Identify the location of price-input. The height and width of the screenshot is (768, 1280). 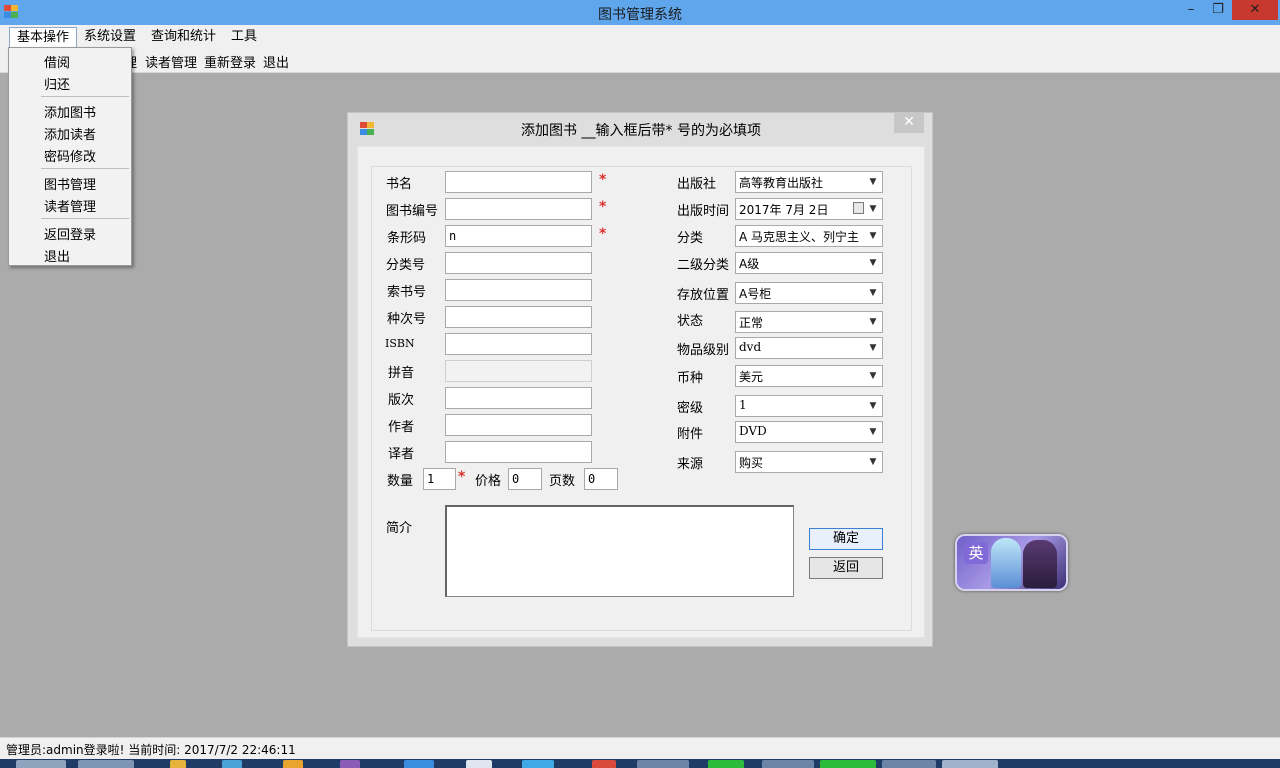
(525, 479).